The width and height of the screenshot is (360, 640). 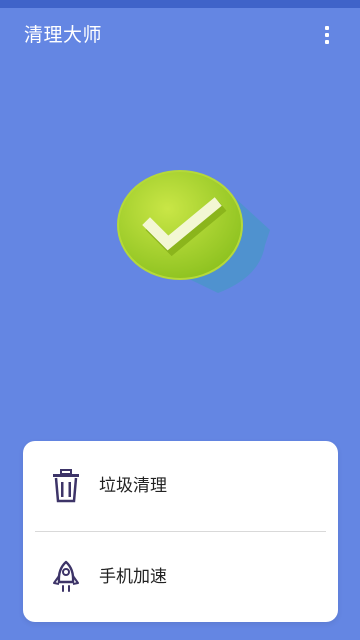 What do you see at coordinates (133, 577) in the screenshot?
I see `phone-boost-label: 手机加速` at bounding box center [133, 577].